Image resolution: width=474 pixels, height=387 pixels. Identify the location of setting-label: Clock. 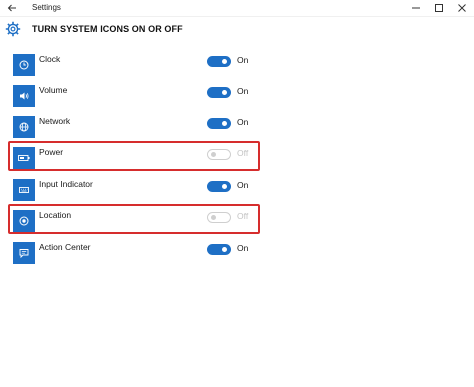
(50, 59).